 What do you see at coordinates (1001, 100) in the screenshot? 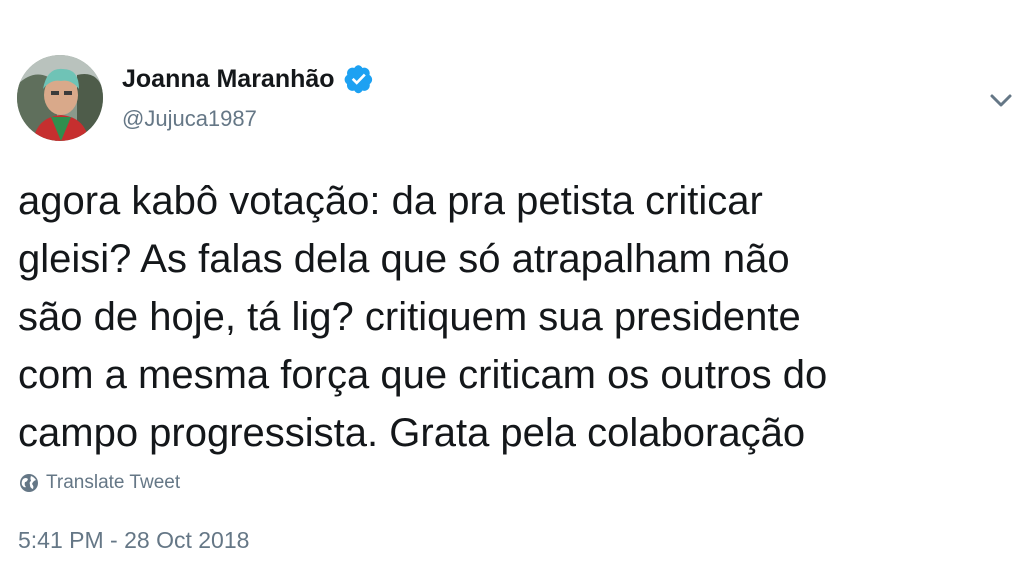
I see `chevron-down-icon` at bounding box center [1001, 100].